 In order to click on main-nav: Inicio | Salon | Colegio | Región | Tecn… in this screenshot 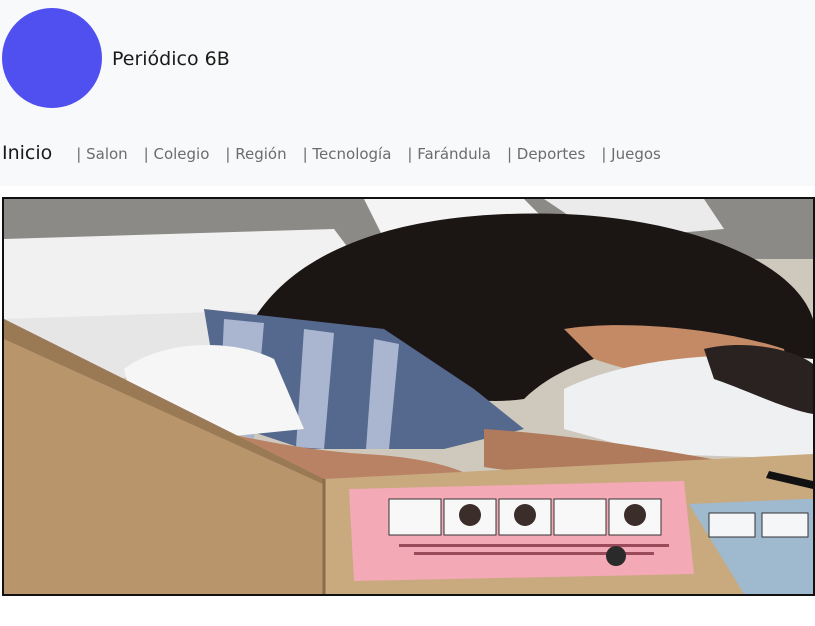, I will do `click(339, 155)`.